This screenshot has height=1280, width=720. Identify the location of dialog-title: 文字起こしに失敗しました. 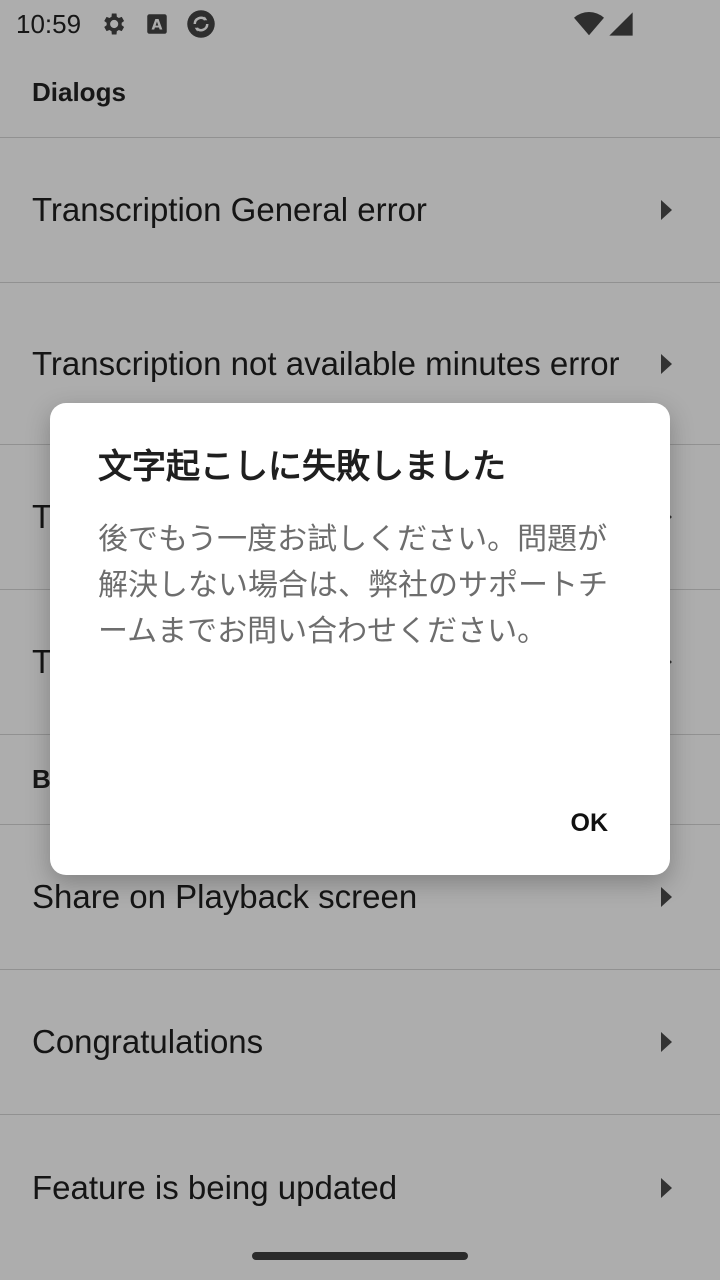
(302, 467).